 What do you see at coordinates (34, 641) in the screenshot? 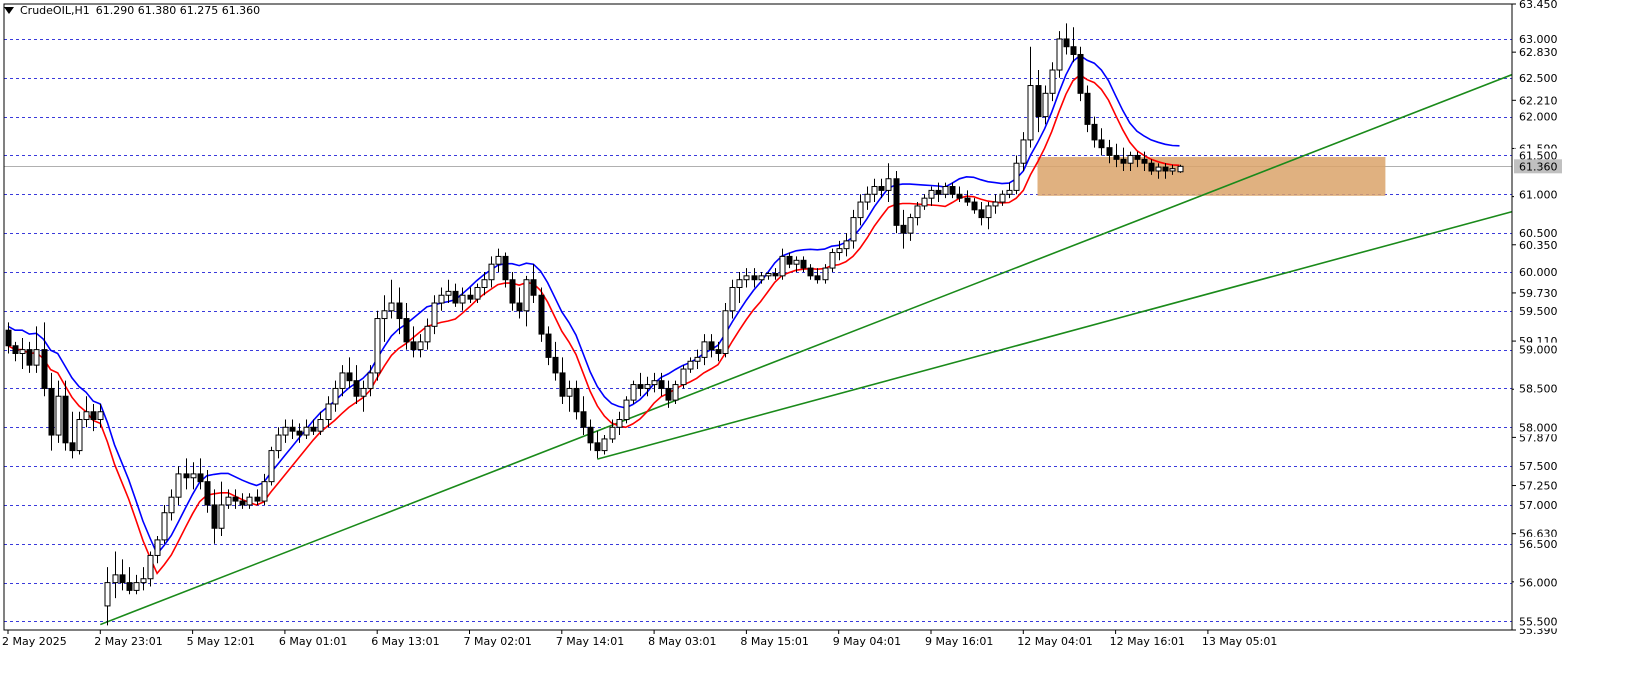
I see `time-tick-label: 2 May 2025` at bounding box center [34, 641].